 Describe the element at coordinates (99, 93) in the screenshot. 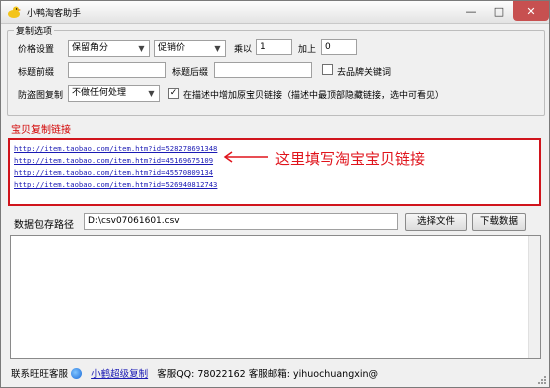

I see `anti-theft-value: 不做任何处理` at that location.